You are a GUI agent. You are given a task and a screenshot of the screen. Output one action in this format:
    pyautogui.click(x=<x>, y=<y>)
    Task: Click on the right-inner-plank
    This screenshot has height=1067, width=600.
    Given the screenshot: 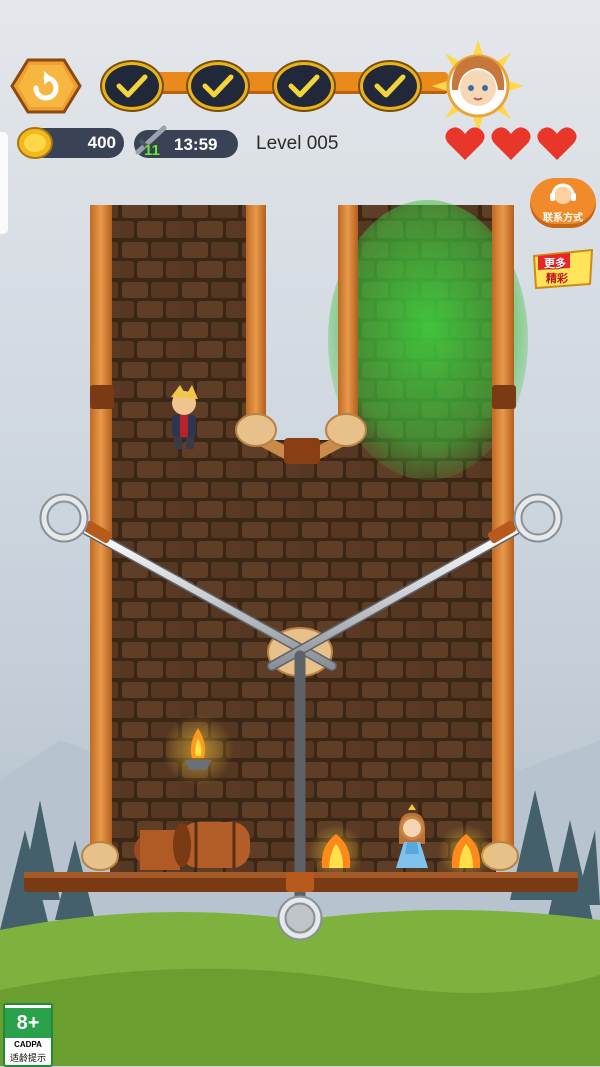 What is the action you would take?
    pyautogui.click(x=348, y=315)
    